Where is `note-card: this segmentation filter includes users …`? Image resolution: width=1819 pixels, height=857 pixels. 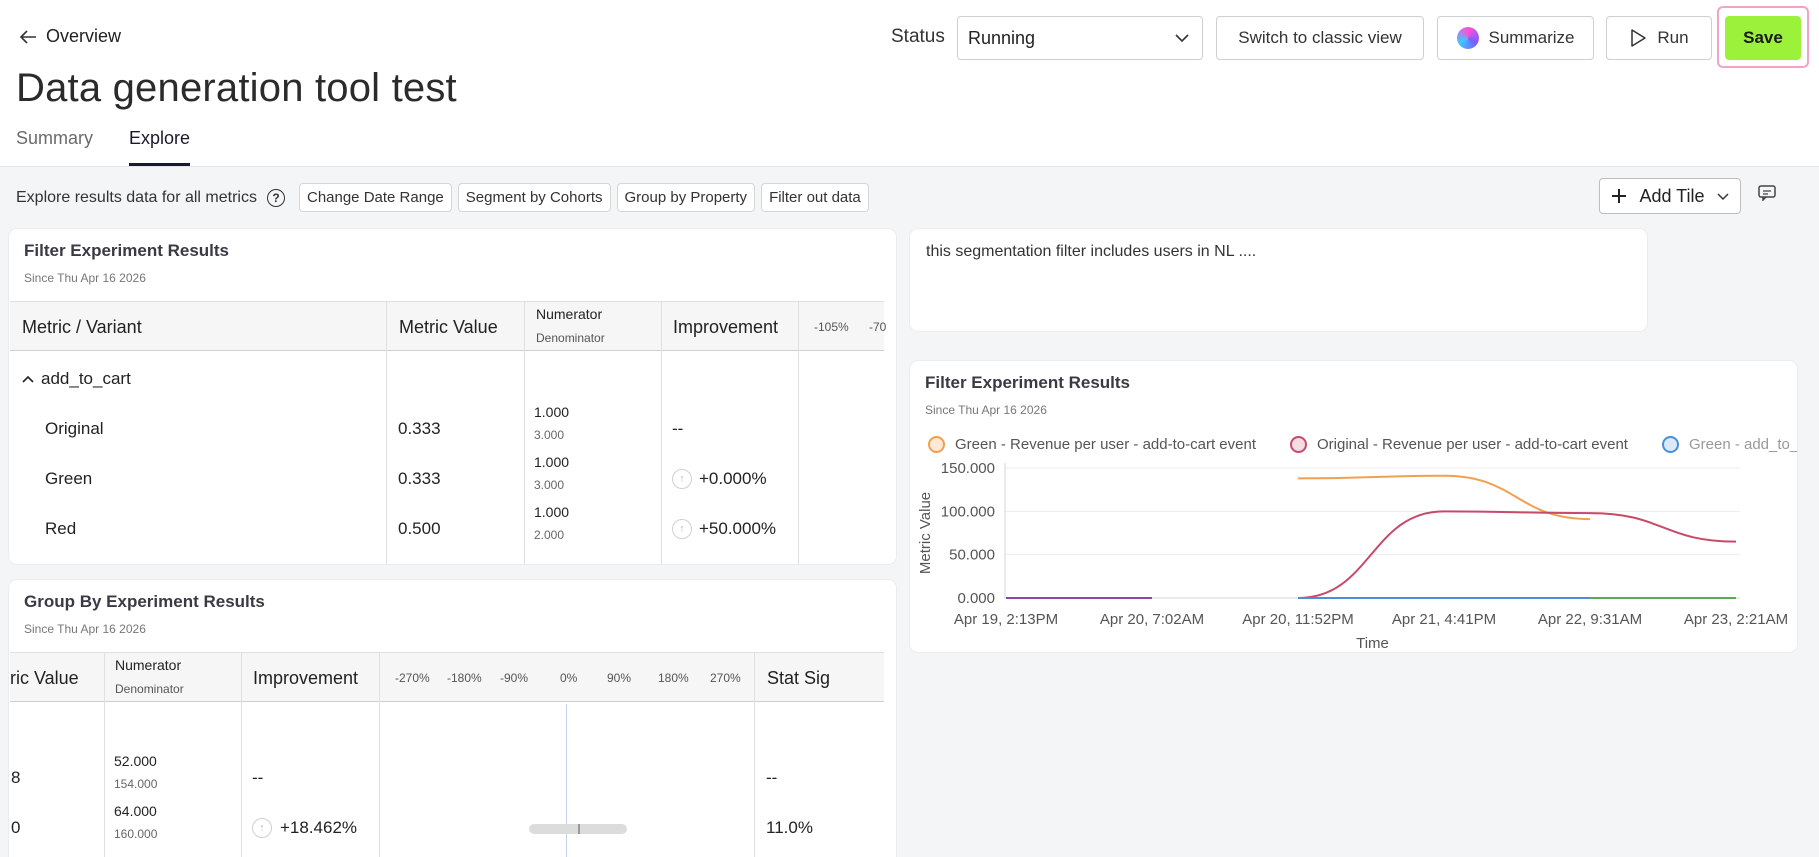 note-card: this segmentation filter includes users … is located at coordinates (1278, 280).